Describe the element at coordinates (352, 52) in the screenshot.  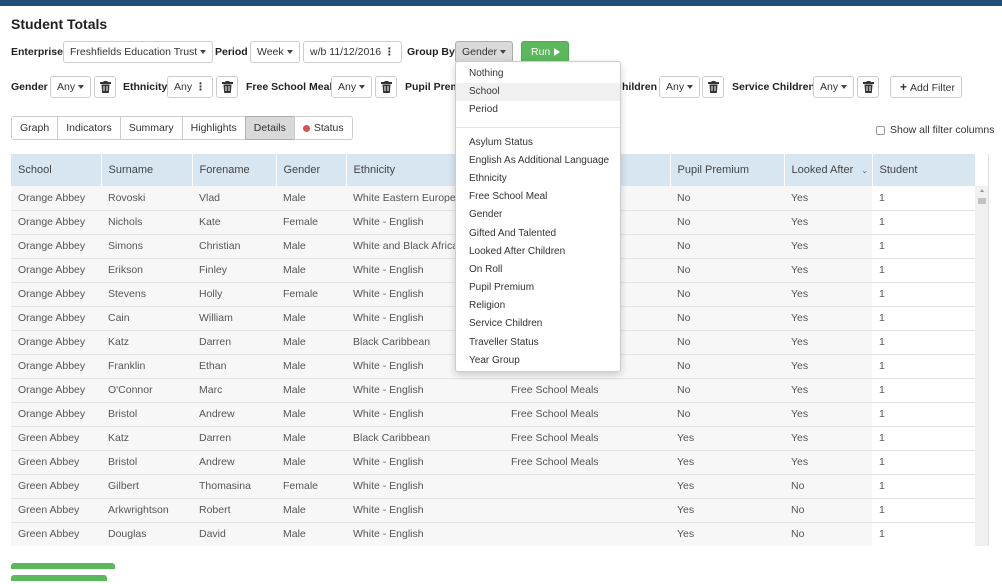
I see `week-select: w/b 11/12/2016 ⋮` at that location.